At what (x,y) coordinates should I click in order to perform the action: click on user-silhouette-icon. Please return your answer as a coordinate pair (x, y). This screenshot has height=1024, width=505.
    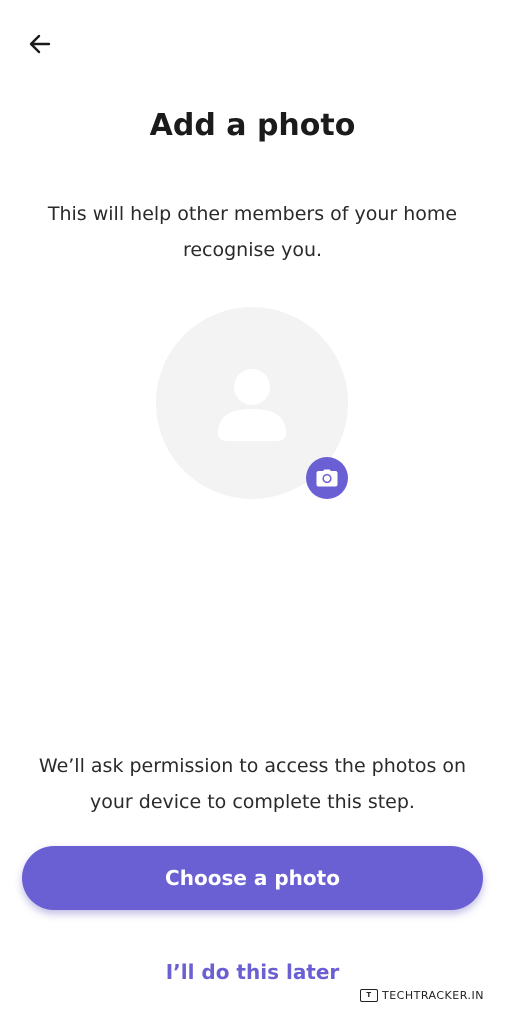
    Looking at the image, I should click on (252, 405).